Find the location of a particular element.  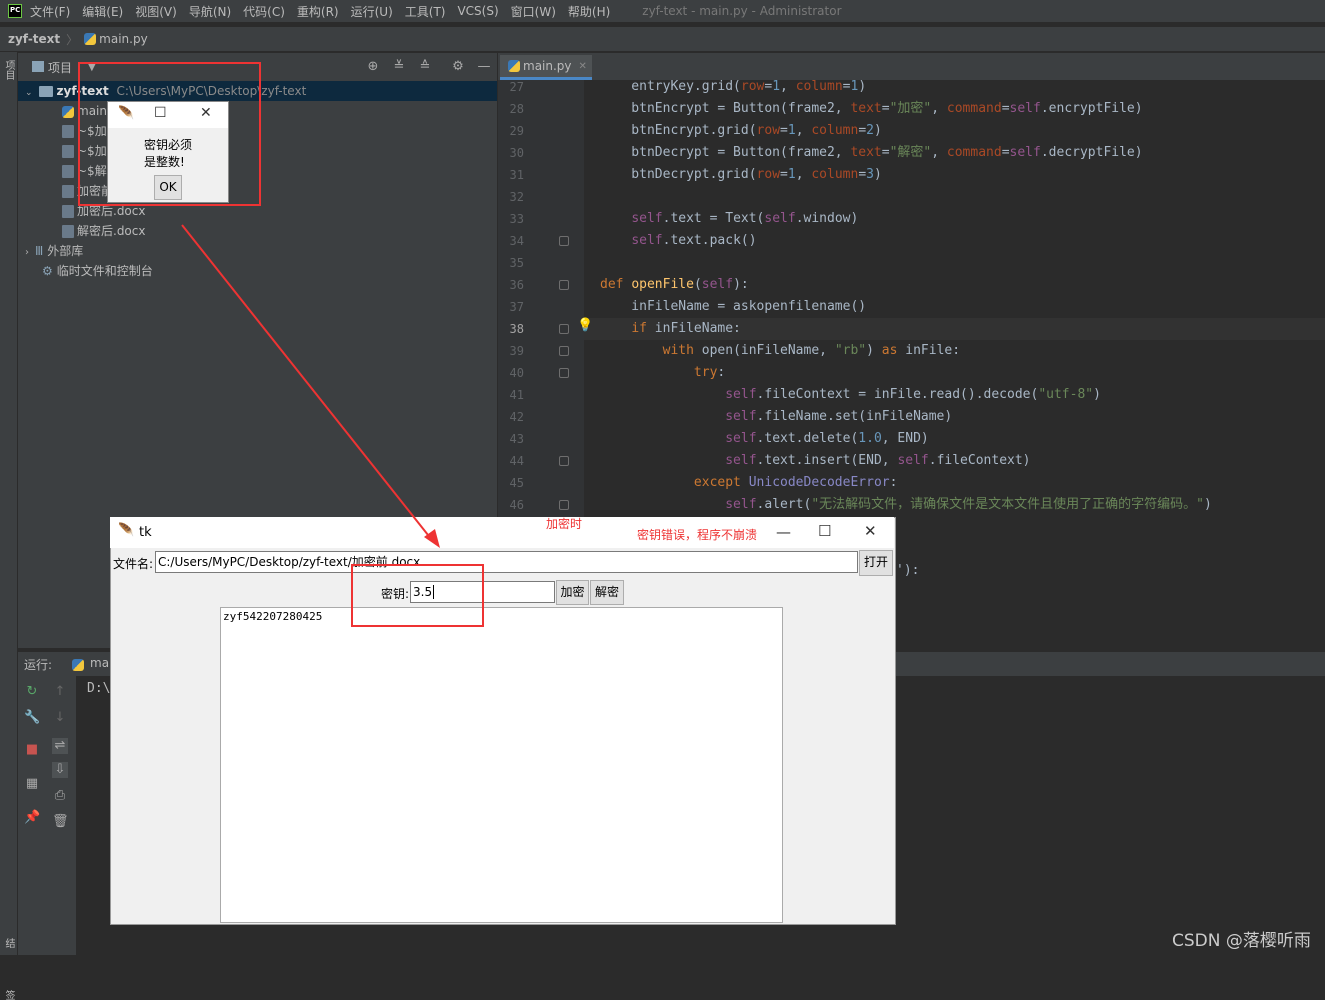

watermark: CSDN @落樱听雨 is located at coordinates (1241, 941).